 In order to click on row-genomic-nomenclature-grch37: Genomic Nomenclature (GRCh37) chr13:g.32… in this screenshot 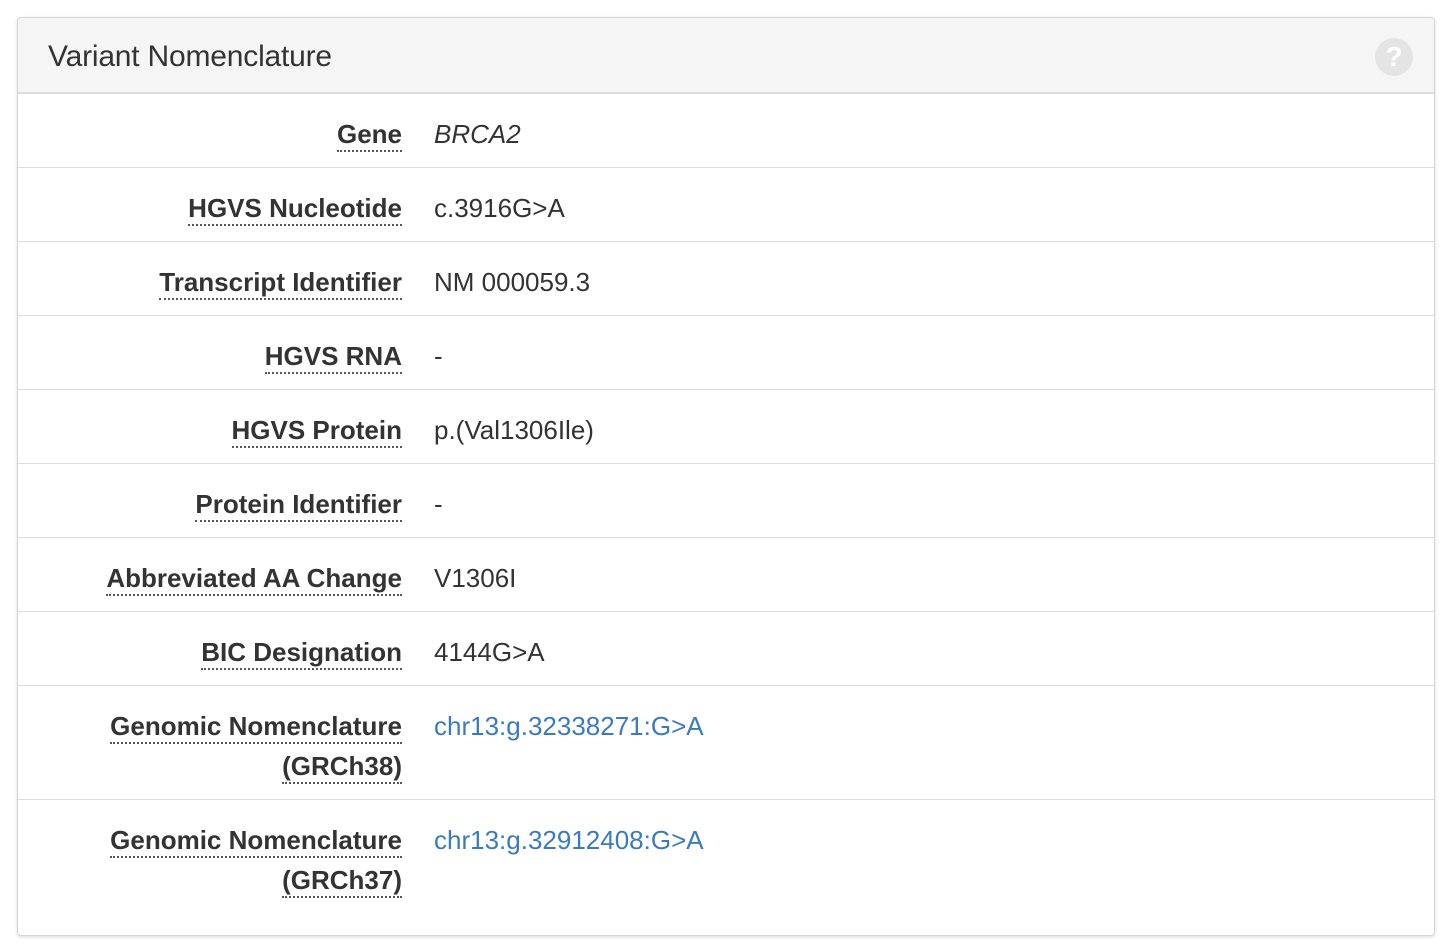, I will do `click(726, 857)`.